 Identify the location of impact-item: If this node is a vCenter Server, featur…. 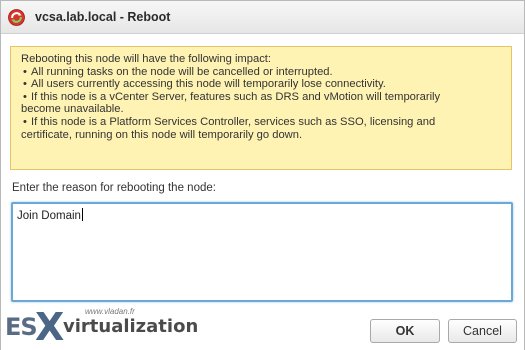
(261, 103).